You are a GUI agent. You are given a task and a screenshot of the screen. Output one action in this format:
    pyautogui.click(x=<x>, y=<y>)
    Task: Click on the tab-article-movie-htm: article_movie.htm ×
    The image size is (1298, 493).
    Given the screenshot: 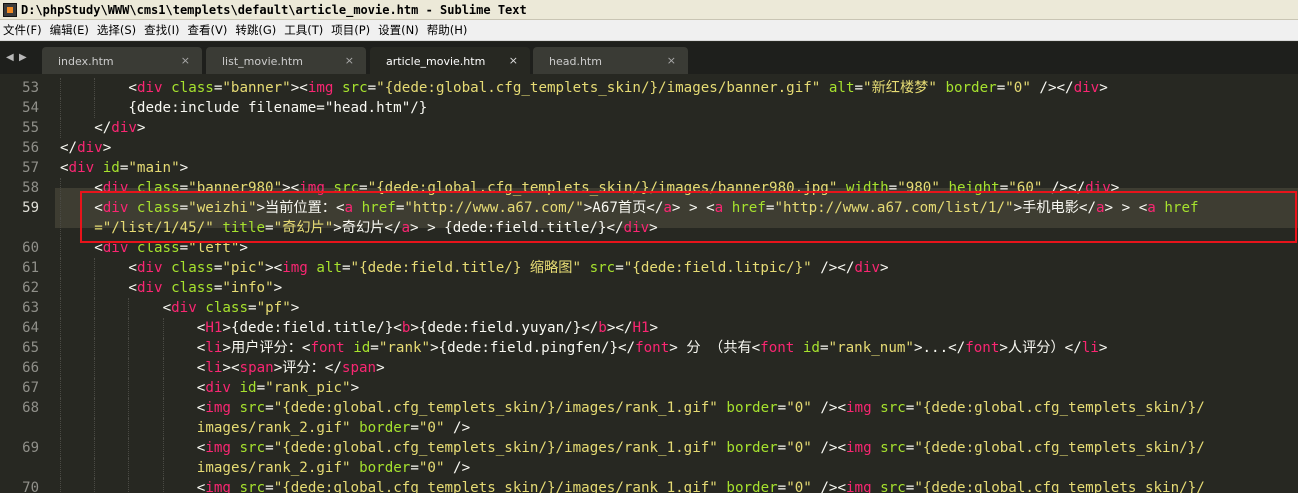 What is the action you would take?
    pyautogui.click(x=450, y=60)
    